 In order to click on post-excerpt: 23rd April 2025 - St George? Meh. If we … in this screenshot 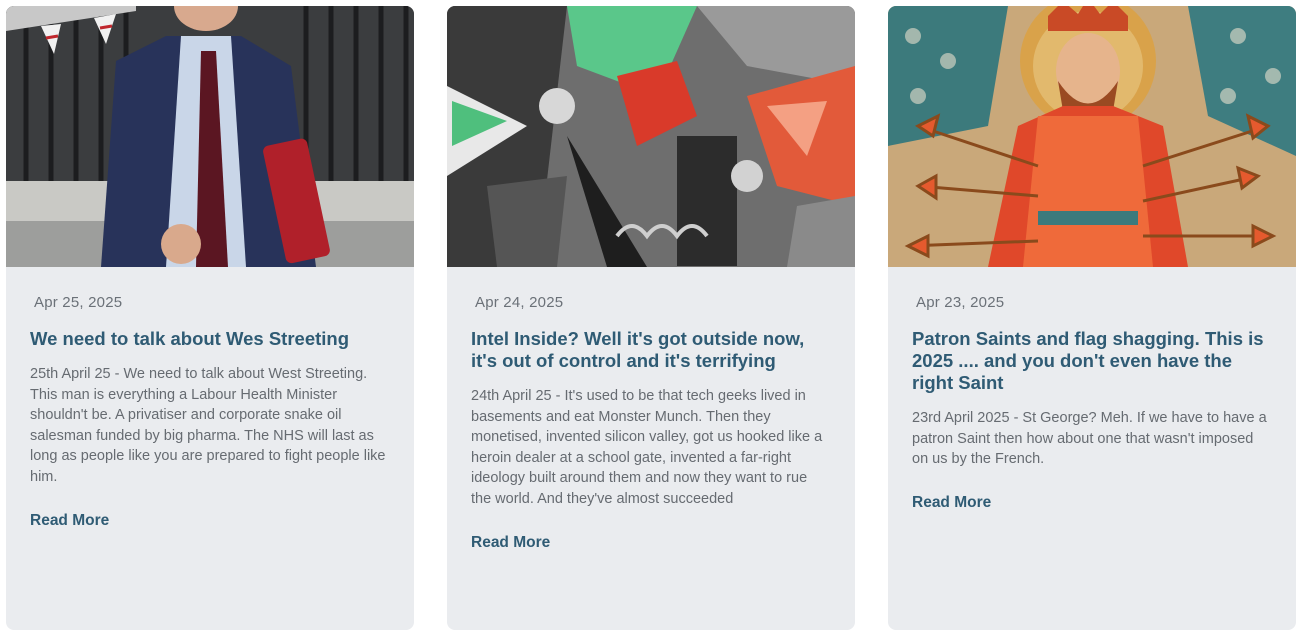, I will do `click(1089, 439)`.